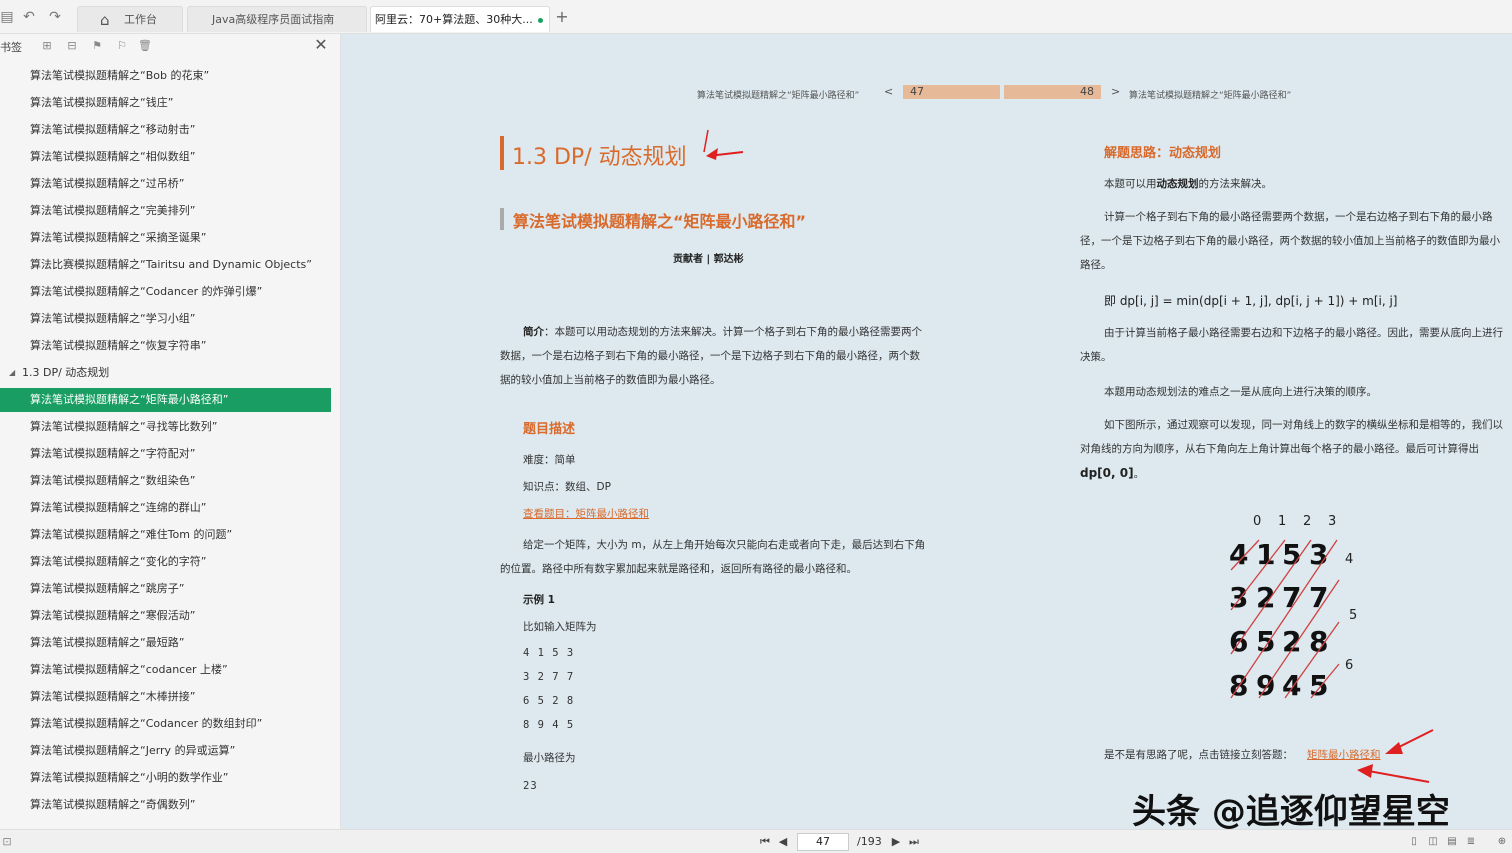 The width and height of the screenshot is (1512, 853). What do you see at coordinates (165, 535) in the screenshot?
I see `sidebar-item: 算法笔试模拟题精解之“难住Tom 的问题”` at bounding box center [165, 535].